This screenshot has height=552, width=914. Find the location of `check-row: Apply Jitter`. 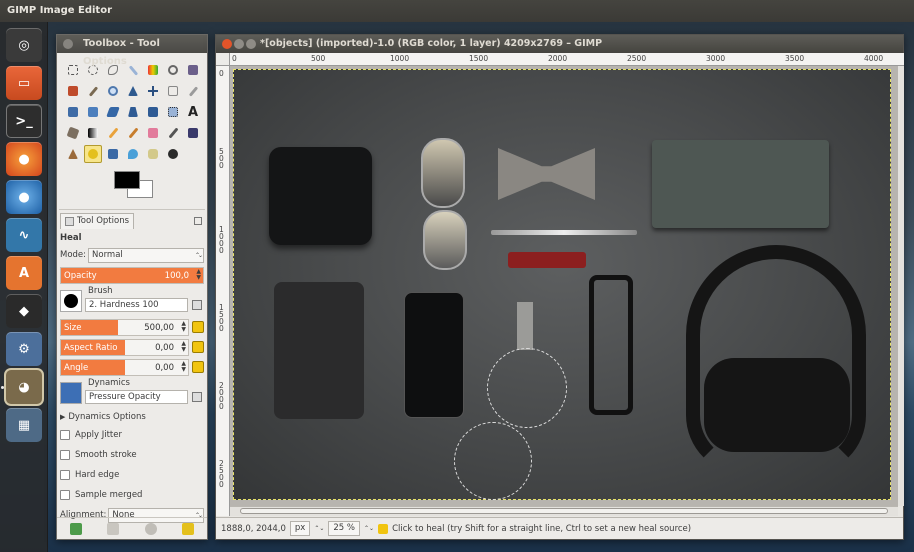

check-row: Apply Jitter is located at coordinates (132, 435).